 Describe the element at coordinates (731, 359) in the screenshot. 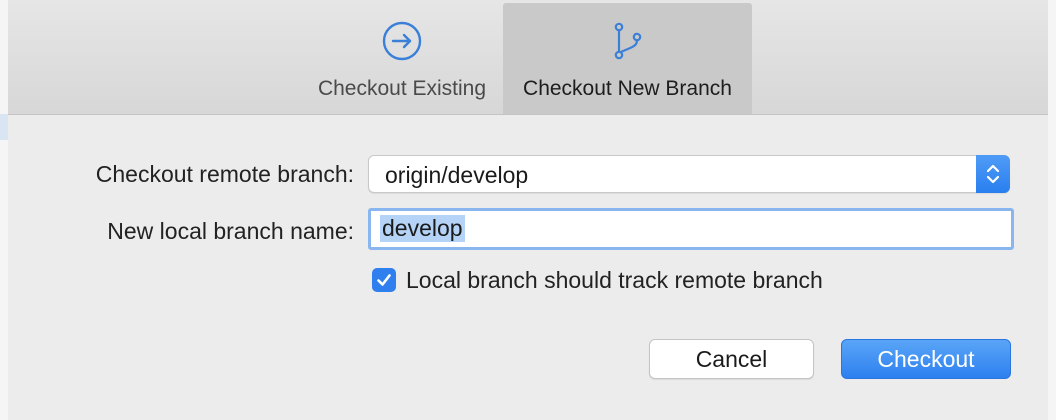

I see `cancel-button: Cancel` at that location.